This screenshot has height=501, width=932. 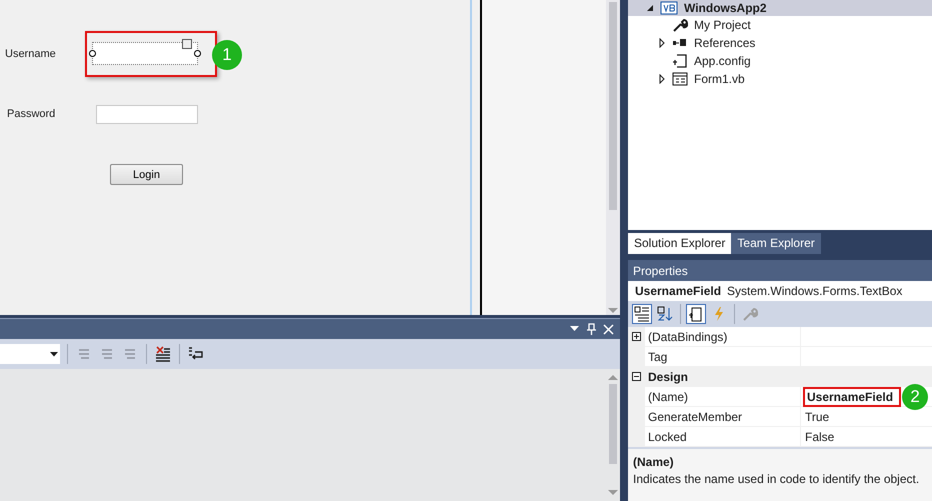 What do you see at coordinates (915, 397) in the screenshot?
I see `callout-badge: 2` at bounding box center [915, 397].